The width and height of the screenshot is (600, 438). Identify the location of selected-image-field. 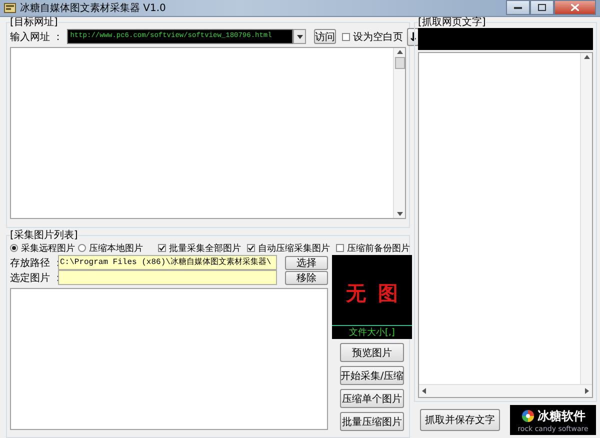
(167, 277).